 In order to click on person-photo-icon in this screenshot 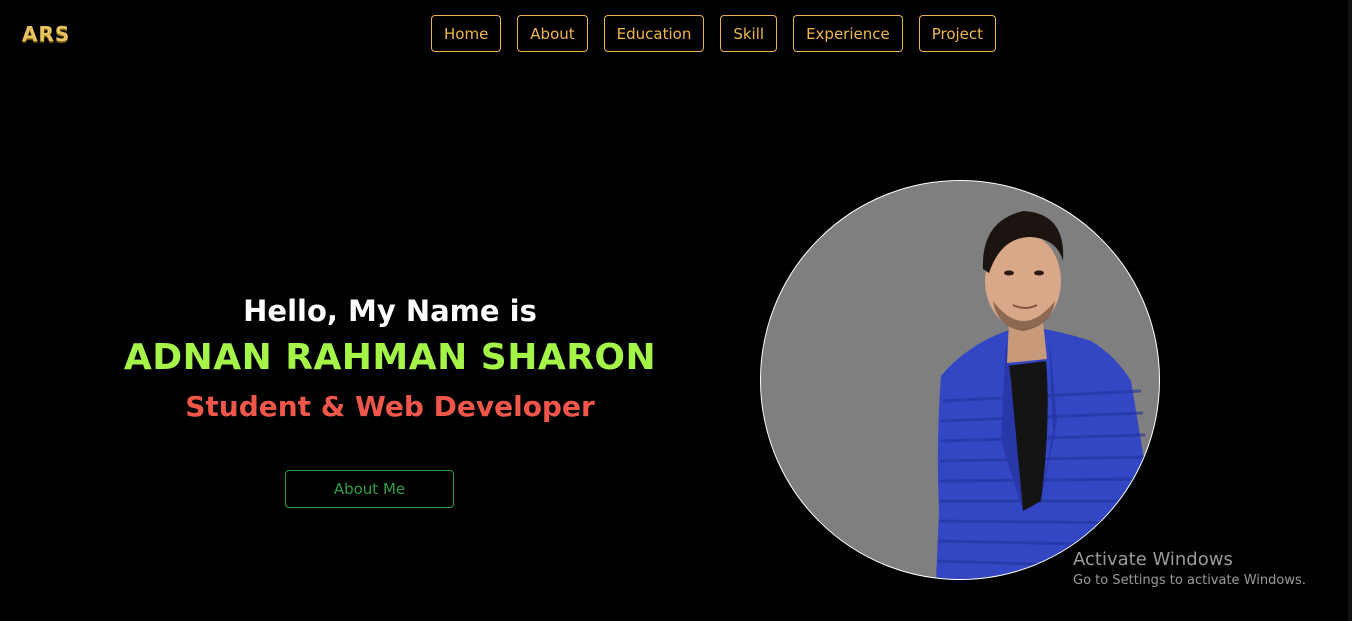, I will do `click(1041, 395)`.